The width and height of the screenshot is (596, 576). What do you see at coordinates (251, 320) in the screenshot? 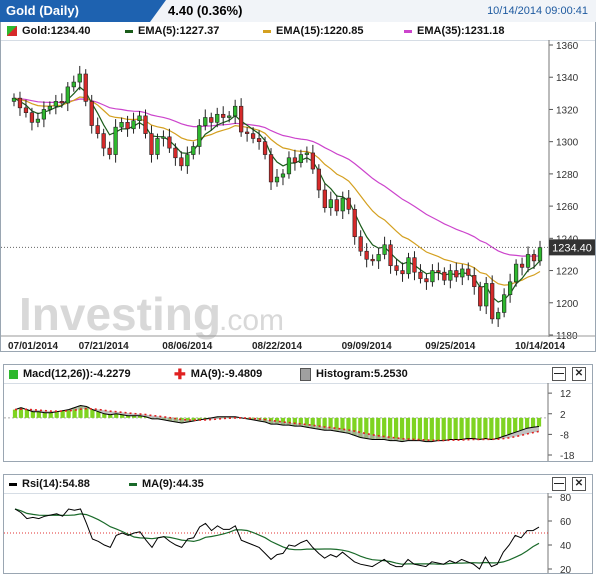
I see `watermark-suffix: .com` at bounding box center [251, 320].